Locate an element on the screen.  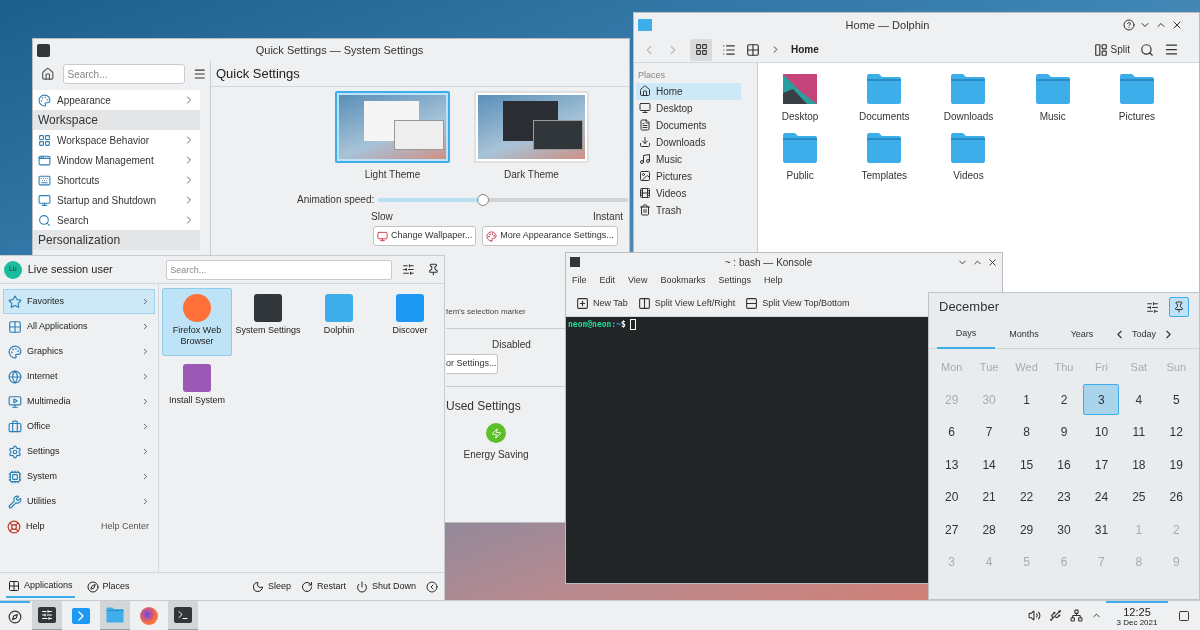
category-item: System is located at coordinates (79, 476).